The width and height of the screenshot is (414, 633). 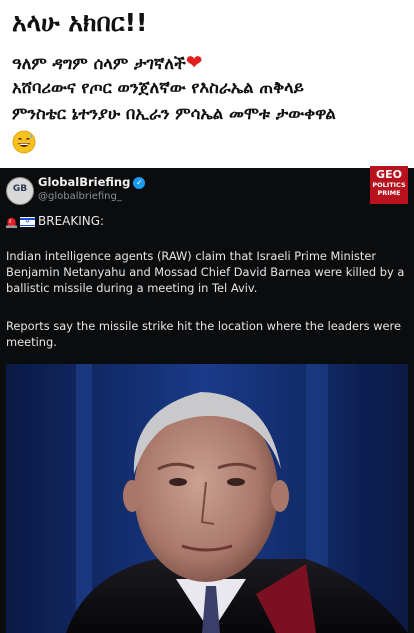 I want to click on account-handle: @globalbriefing_, so click(x=80, y=196).